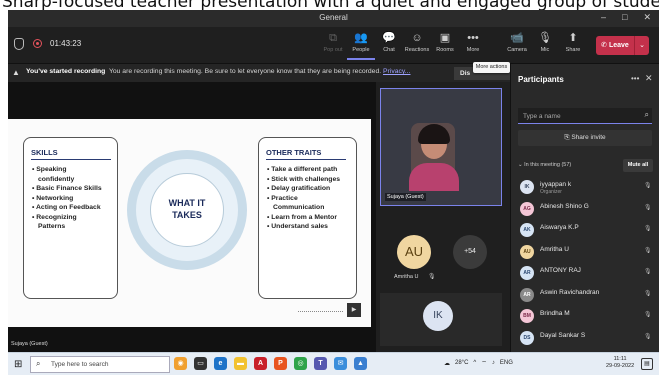  Describe the element at coordinates (405, 197) in the screenshot. I see `video-name-label: Sujaya (Guest)` at that location.